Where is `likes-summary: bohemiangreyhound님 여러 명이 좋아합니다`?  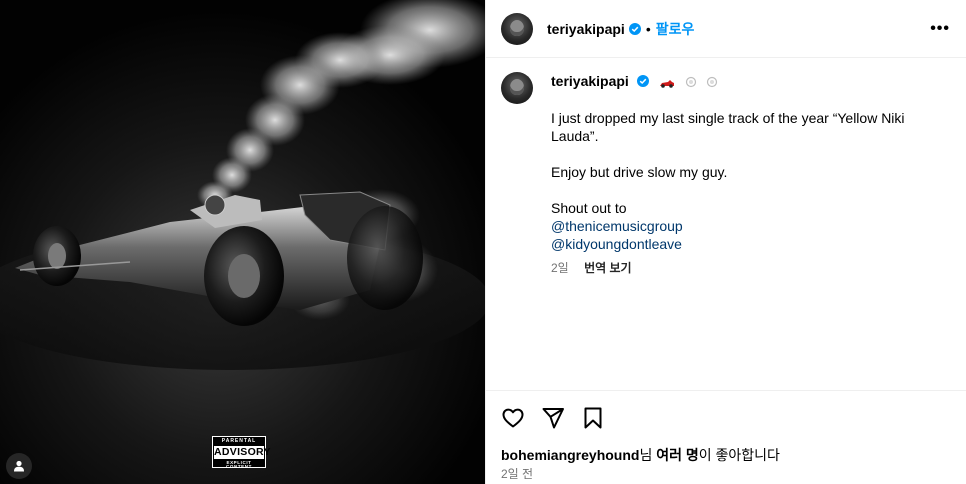 likes-summary: bohemiangreyhound님 여러 명이 좋아합니다 is located at coordinates (640, 455).